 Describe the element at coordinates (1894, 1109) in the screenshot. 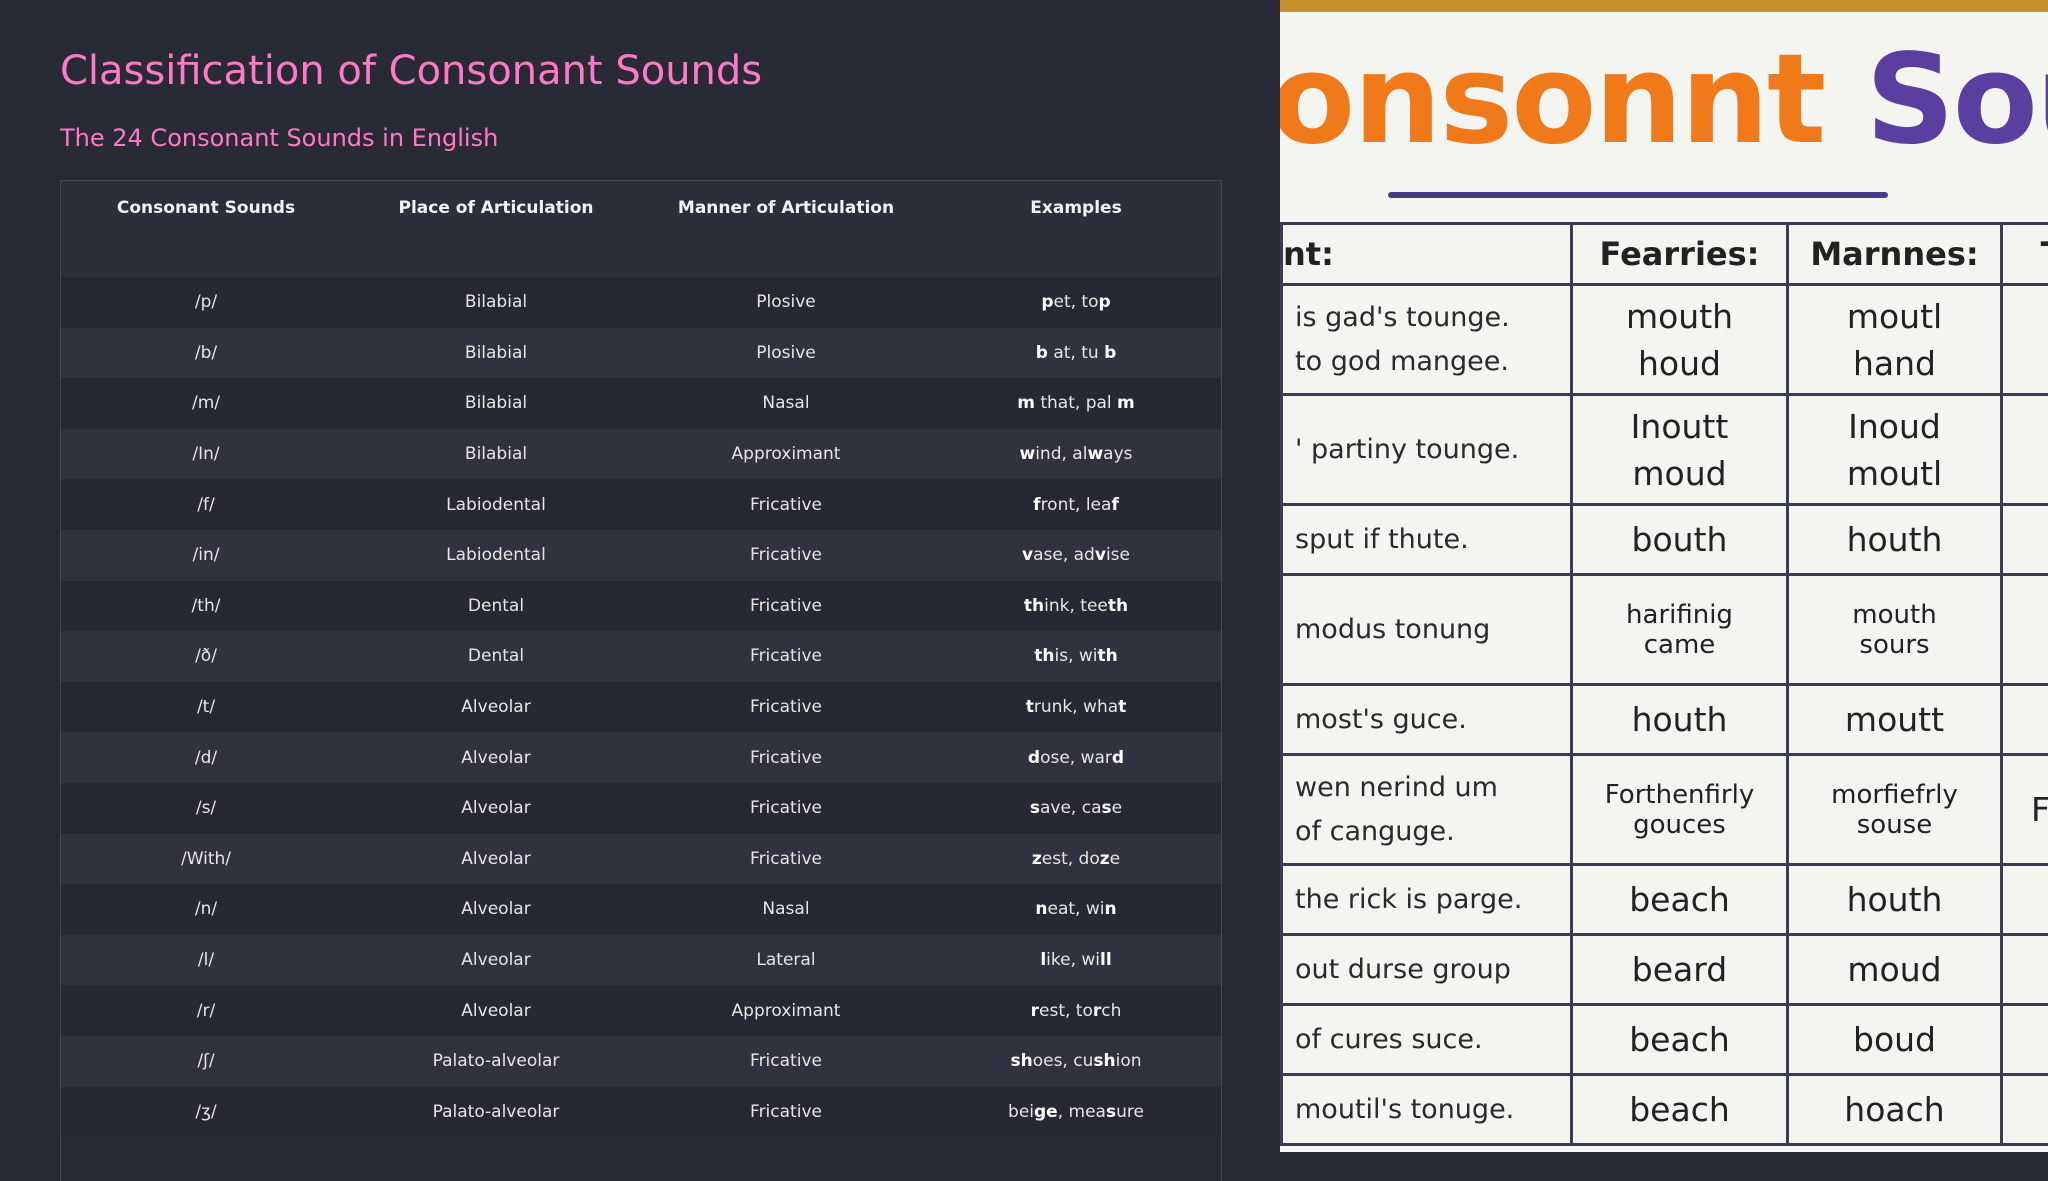

I see `poster-word: hoach` at that location.